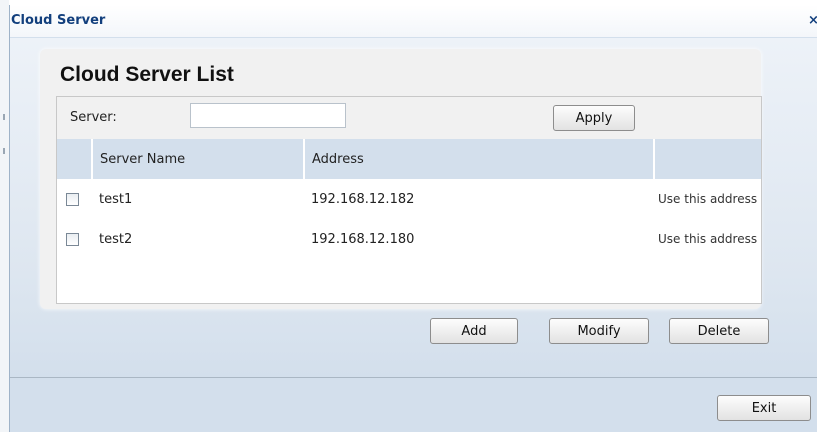 The height and width of the screenshot is (432, 817). Describe the element at coordinates (116, 239) in the screenshot. I see `server-name-cell: test2` at that location.